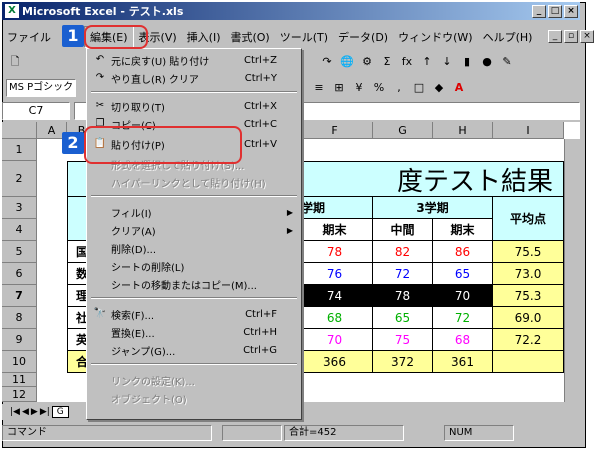 The height and width of the screenshot is (456, 600). Describe the element at coordinates (194, 266) in the screenshot. I see `menu-item-delete-sheet: シートの削除(L)` at that location.